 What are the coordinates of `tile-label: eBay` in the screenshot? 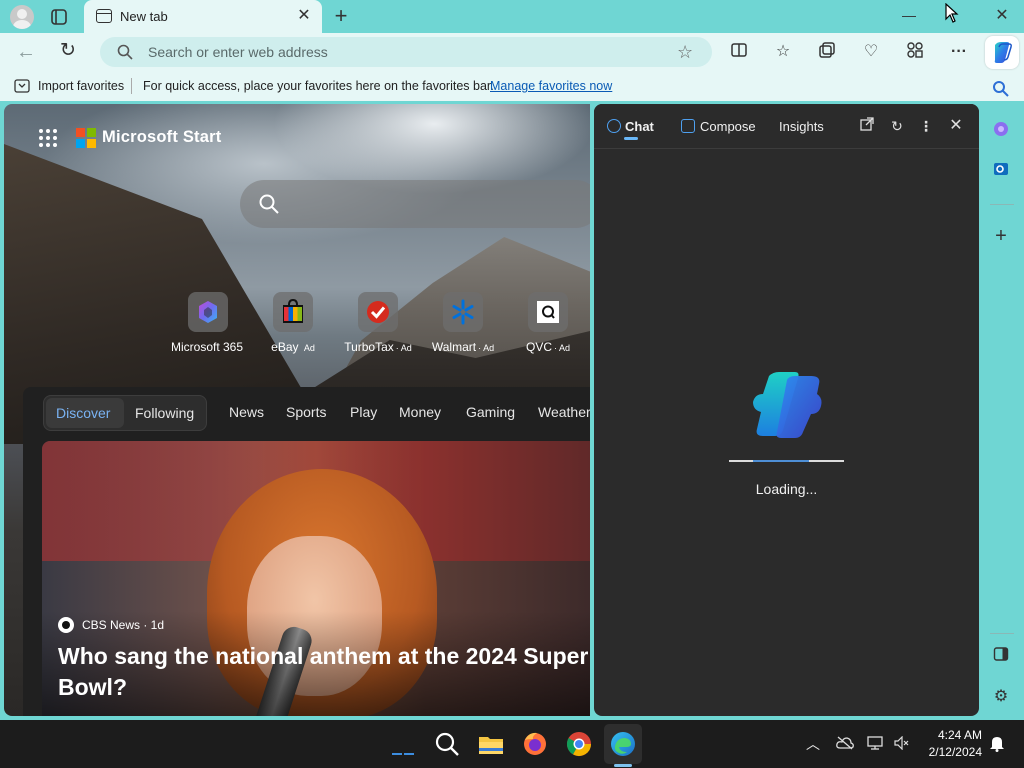 It's located at (285, 347).